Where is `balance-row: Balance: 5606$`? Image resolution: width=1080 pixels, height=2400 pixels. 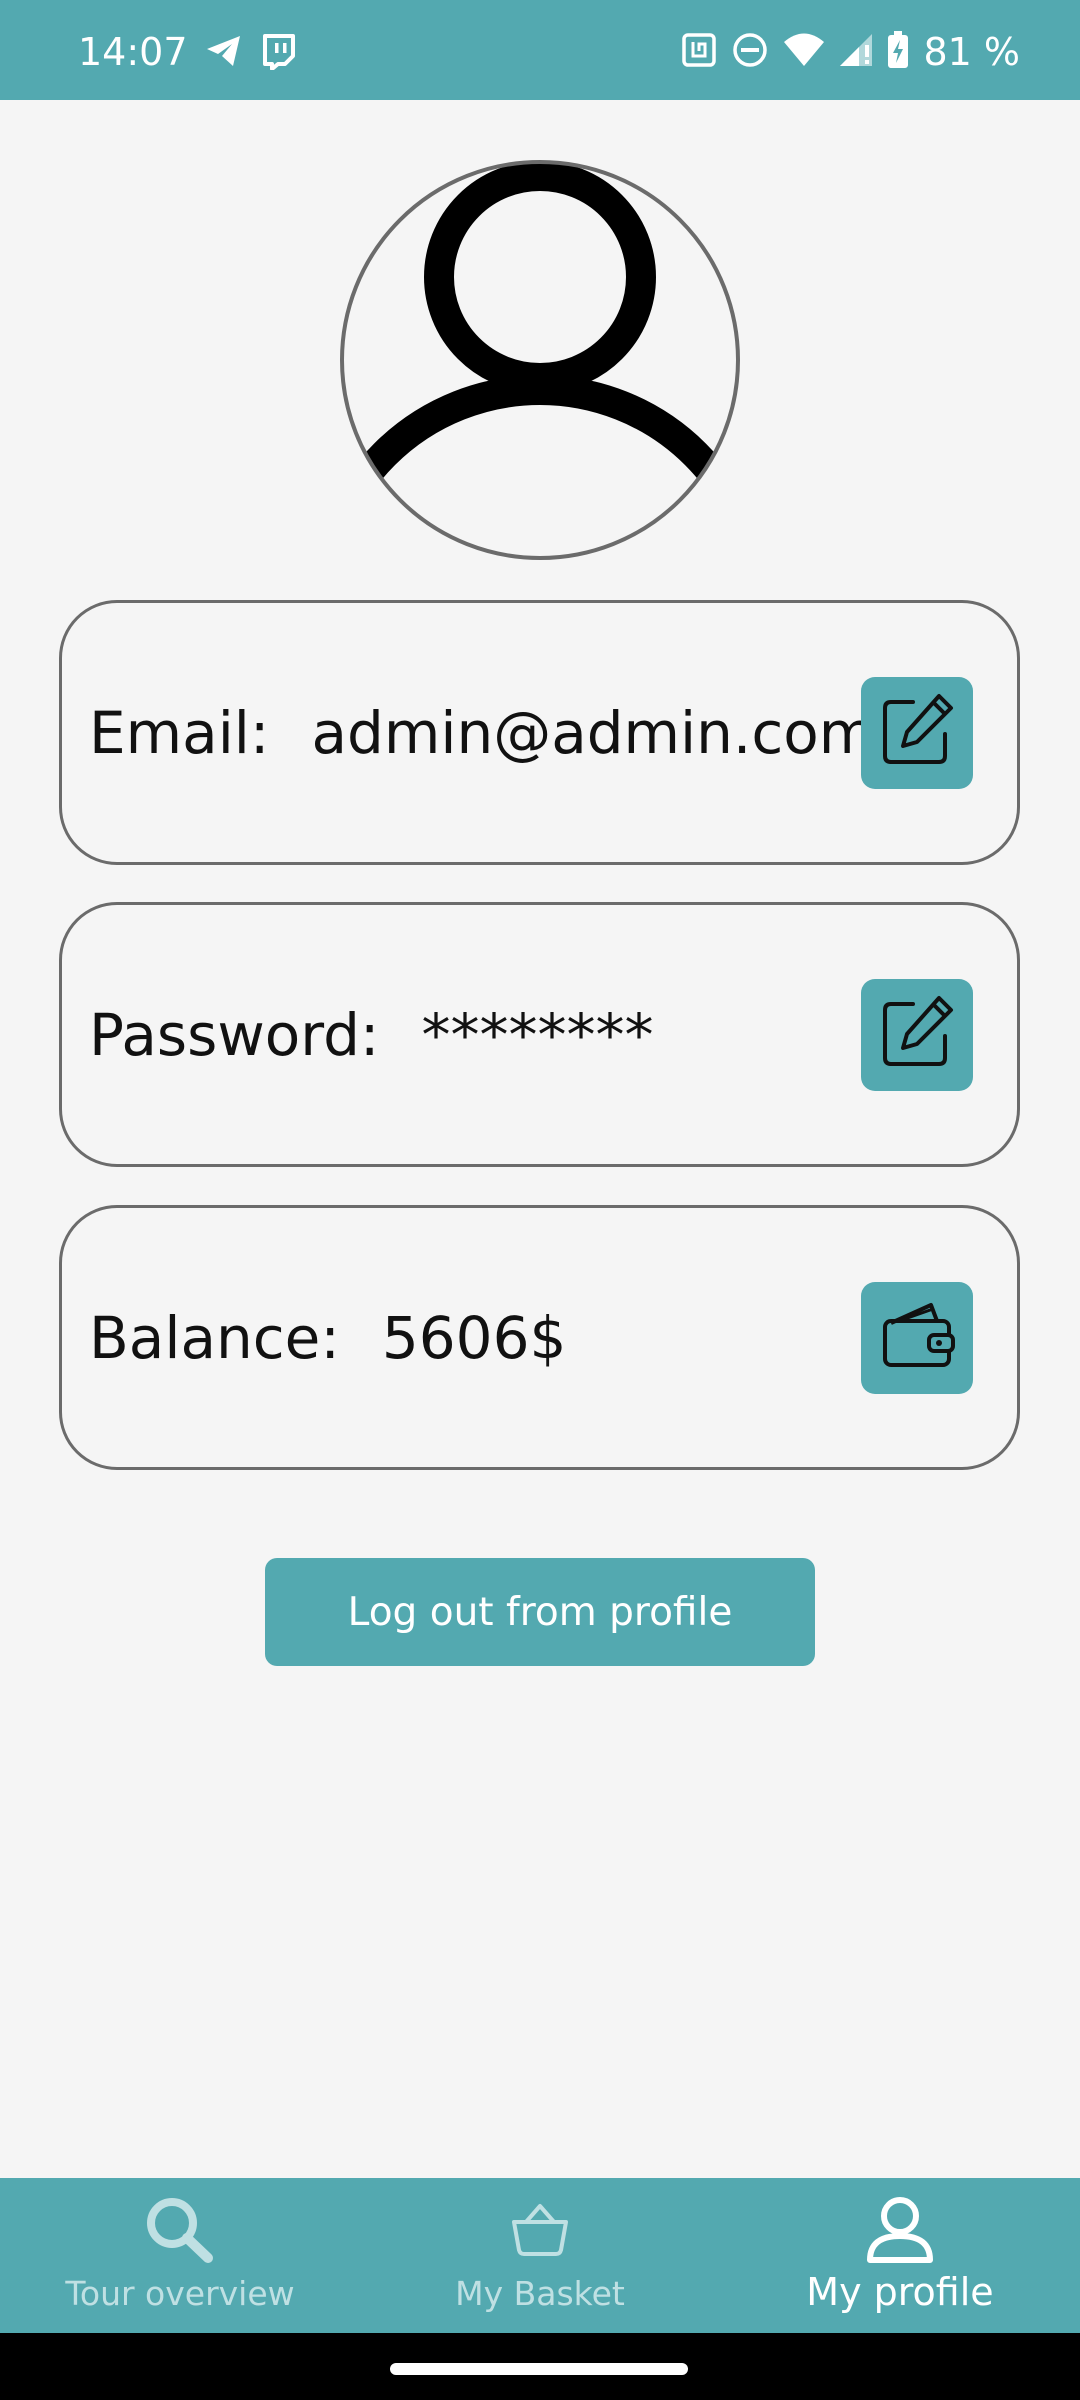 balance-row: Balance: 5606$ is located at coordinates (327, 1338).